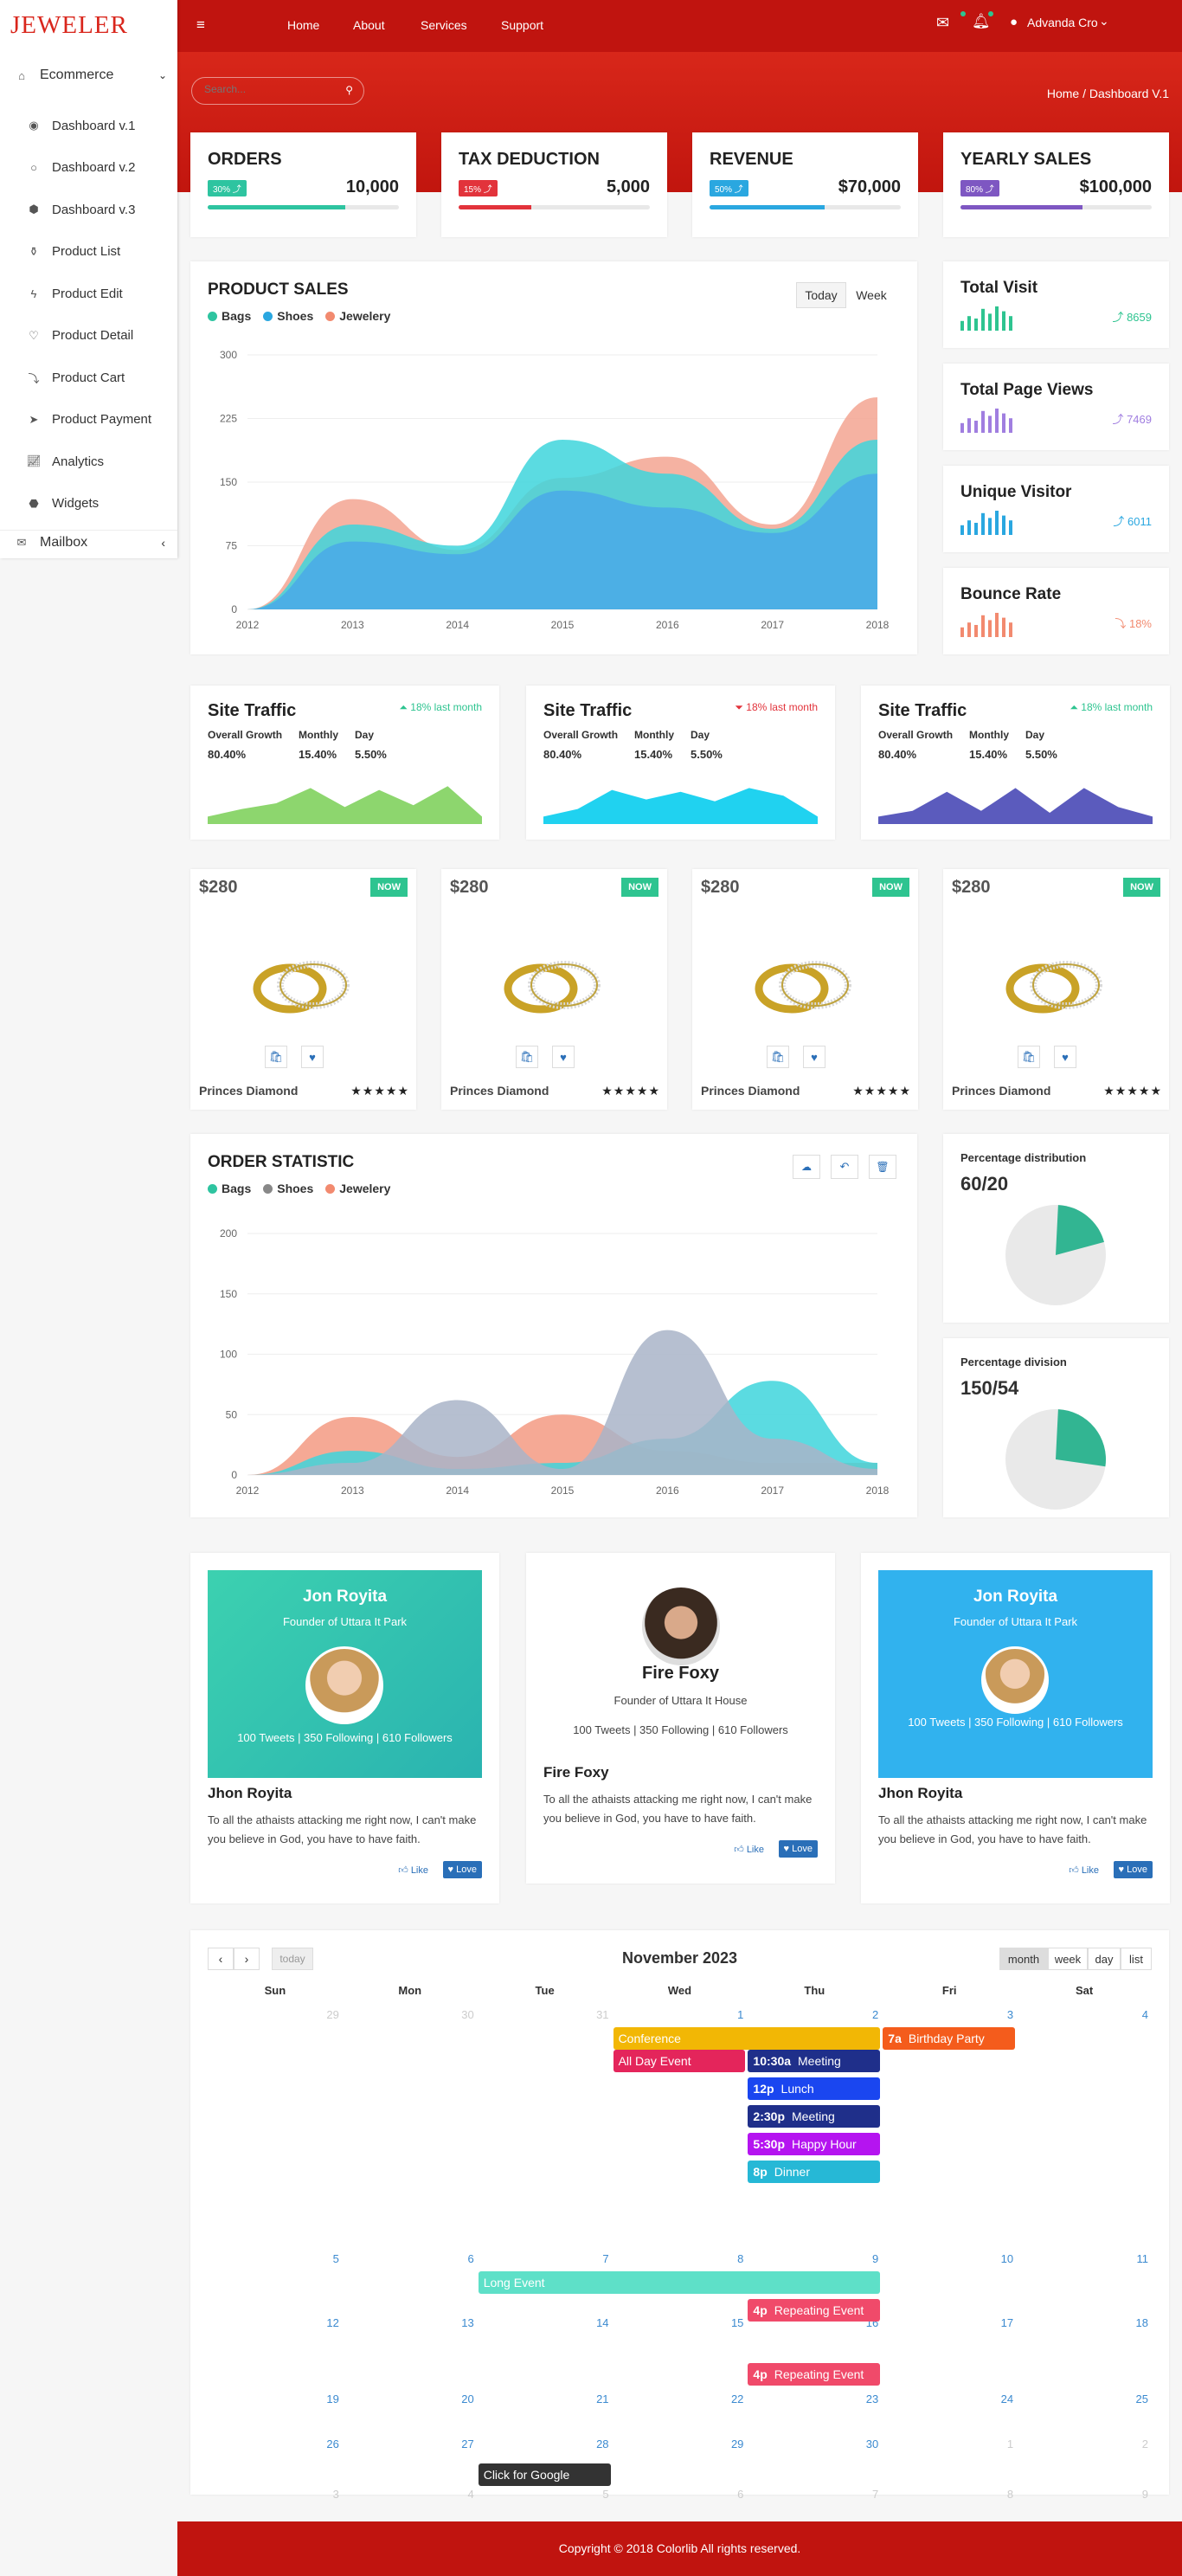 The image size is (1182, 2576). I want to click on calendar-event: 7a Birthday Party, so click(949, 2038).